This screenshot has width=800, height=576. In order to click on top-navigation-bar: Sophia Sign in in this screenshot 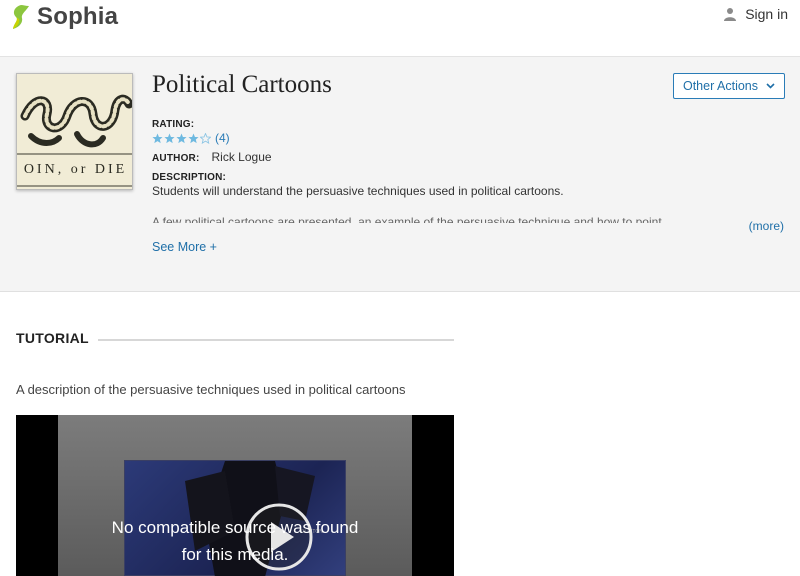, I will do `click(400, 28)`.